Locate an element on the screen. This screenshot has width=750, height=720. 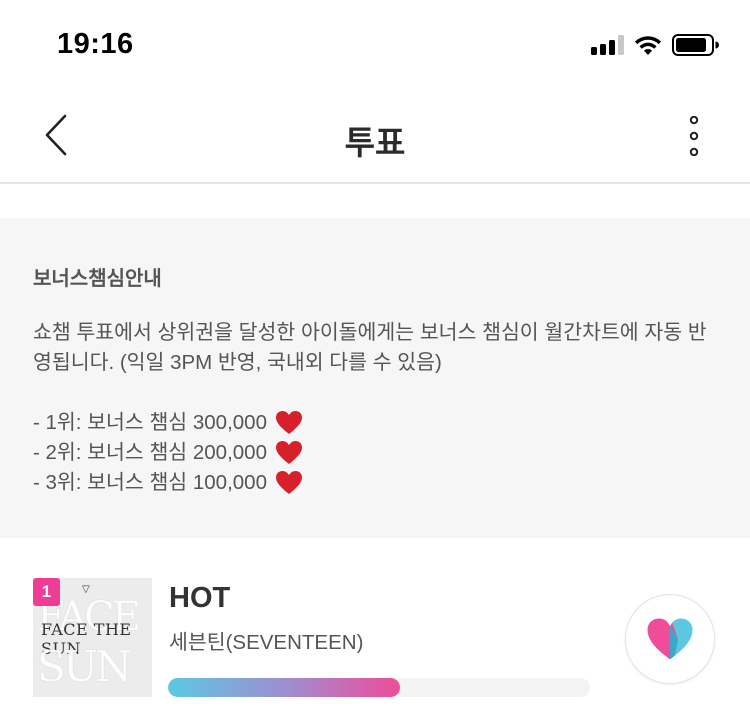
bonus-line: - 2위: 보너스 챔심 200,000 is located at coordinates (168, 453).